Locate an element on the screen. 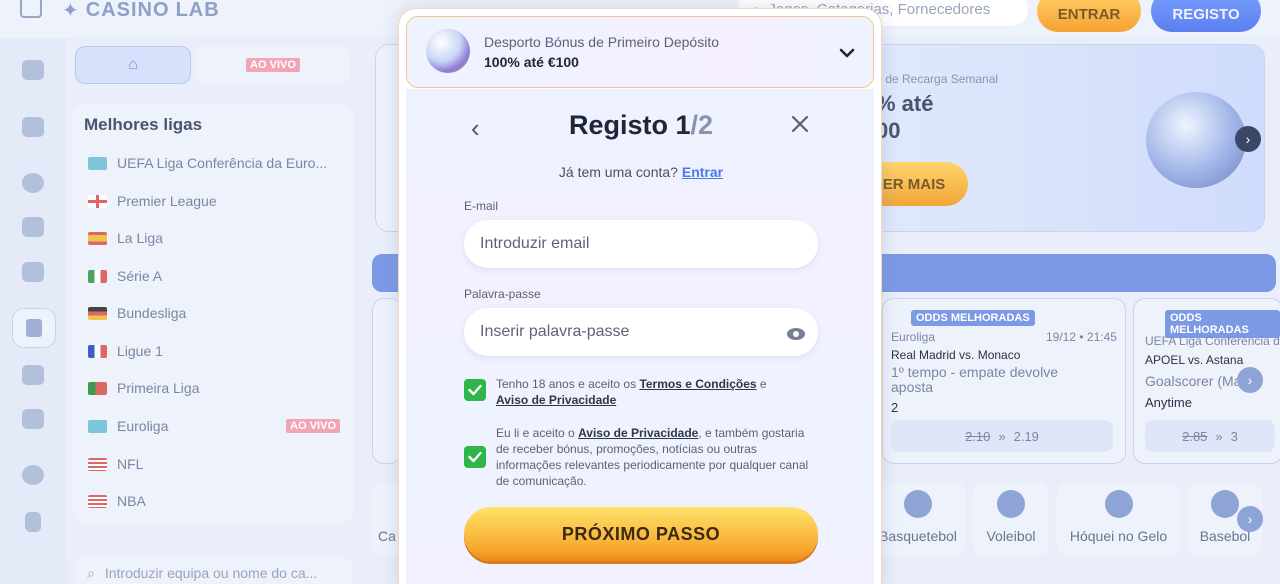 This screenshot has width=1280, height=584. card-league: UEFA Liga Conferência d is located at coordinates (1212, 341).